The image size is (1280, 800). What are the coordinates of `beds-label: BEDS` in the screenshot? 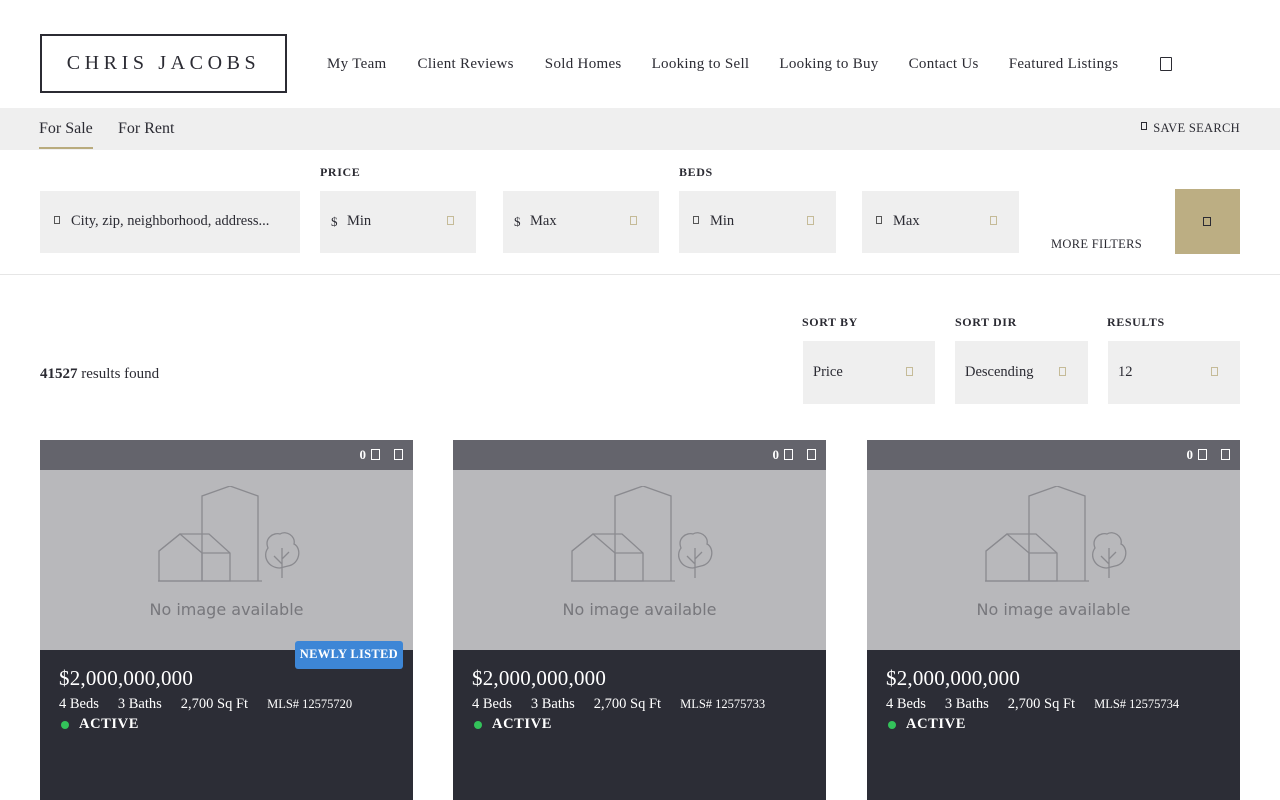 It's located at (696, 172).